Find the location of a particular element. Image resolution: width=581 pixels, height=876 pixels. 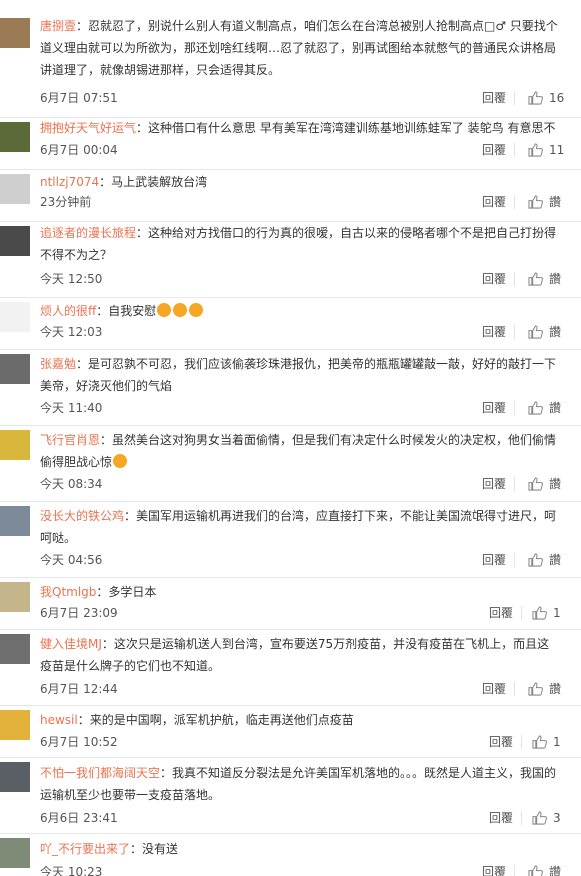

comment-body: ：来的是中国啊，派军机护航，临走再送他们点疫苗 is located at coordinates (215, 720).